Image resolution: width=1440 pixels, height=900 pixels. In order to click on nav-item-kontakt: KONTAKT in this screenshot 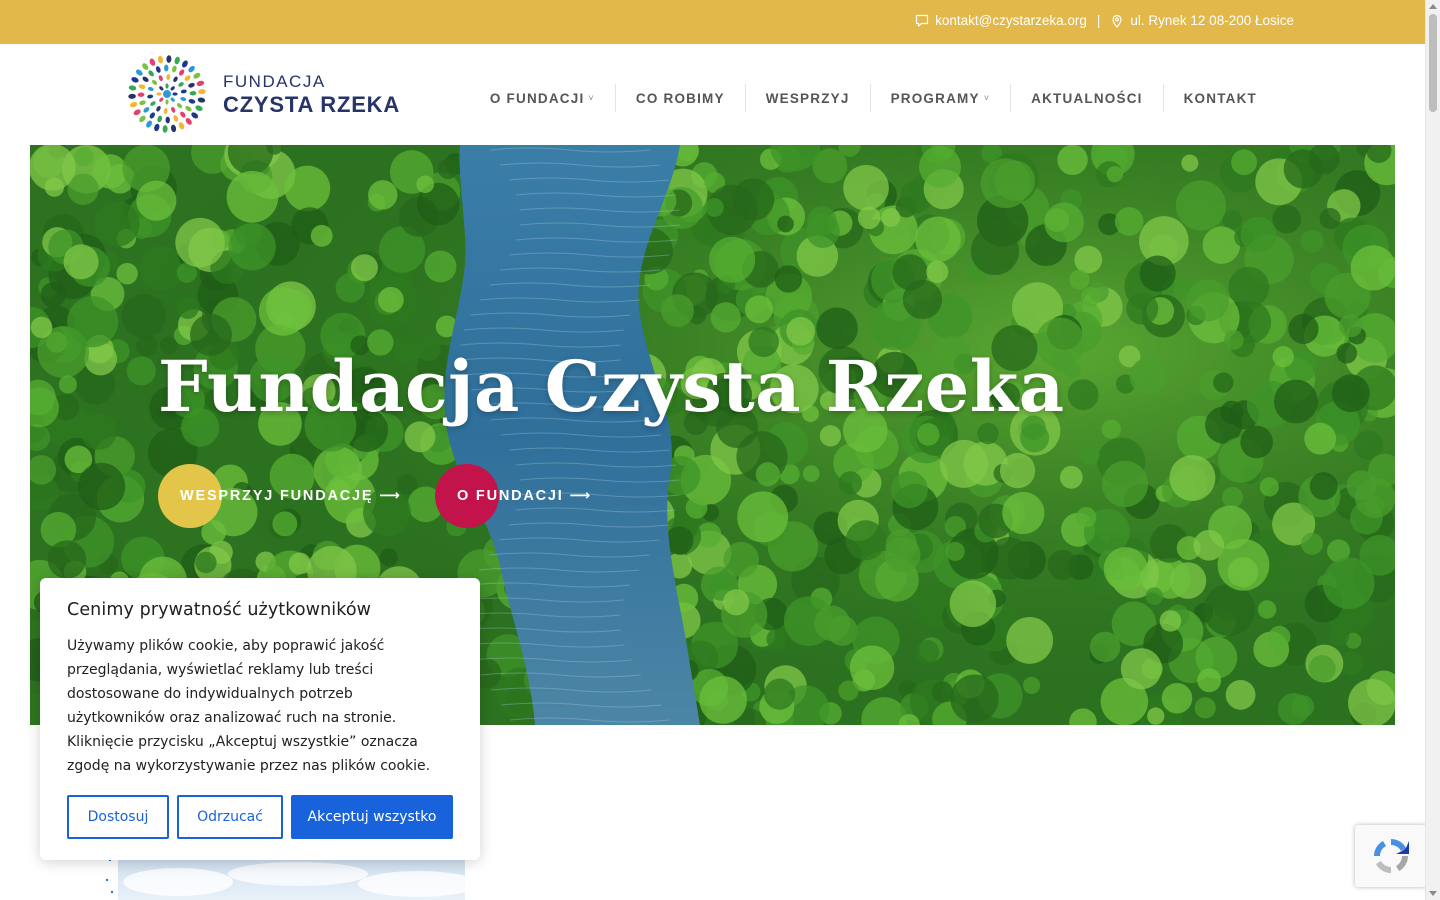, I will do `click(1219, 98)`.